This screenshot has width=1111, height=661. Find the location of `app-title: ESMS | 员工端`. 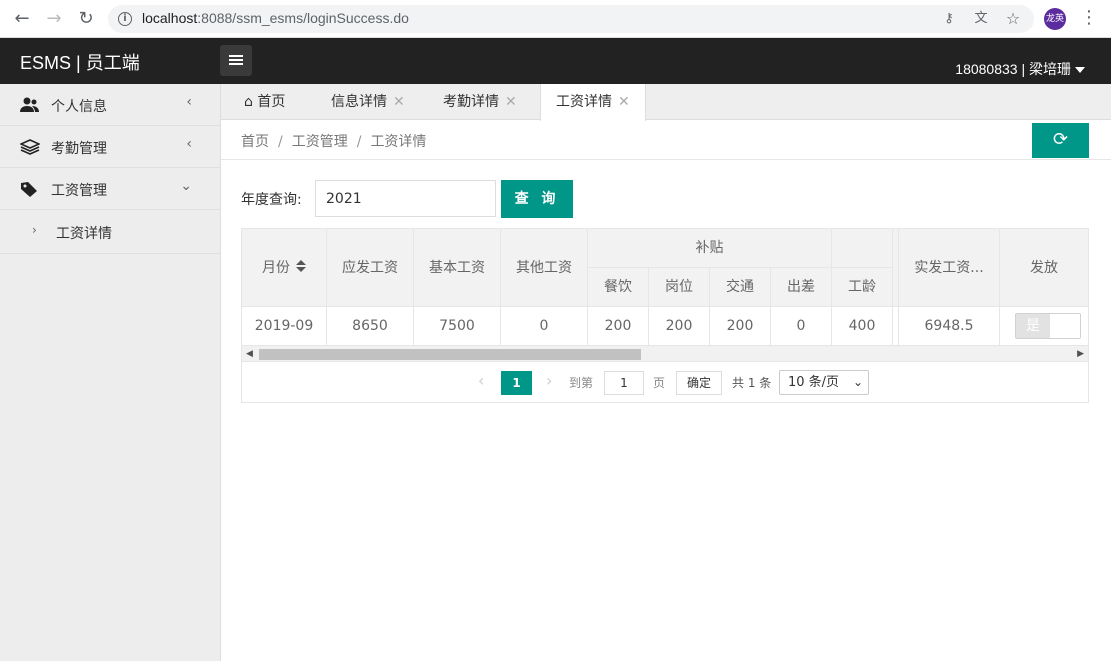

app-title: ESMS | 员工端 is located at coordinates (80, 63).